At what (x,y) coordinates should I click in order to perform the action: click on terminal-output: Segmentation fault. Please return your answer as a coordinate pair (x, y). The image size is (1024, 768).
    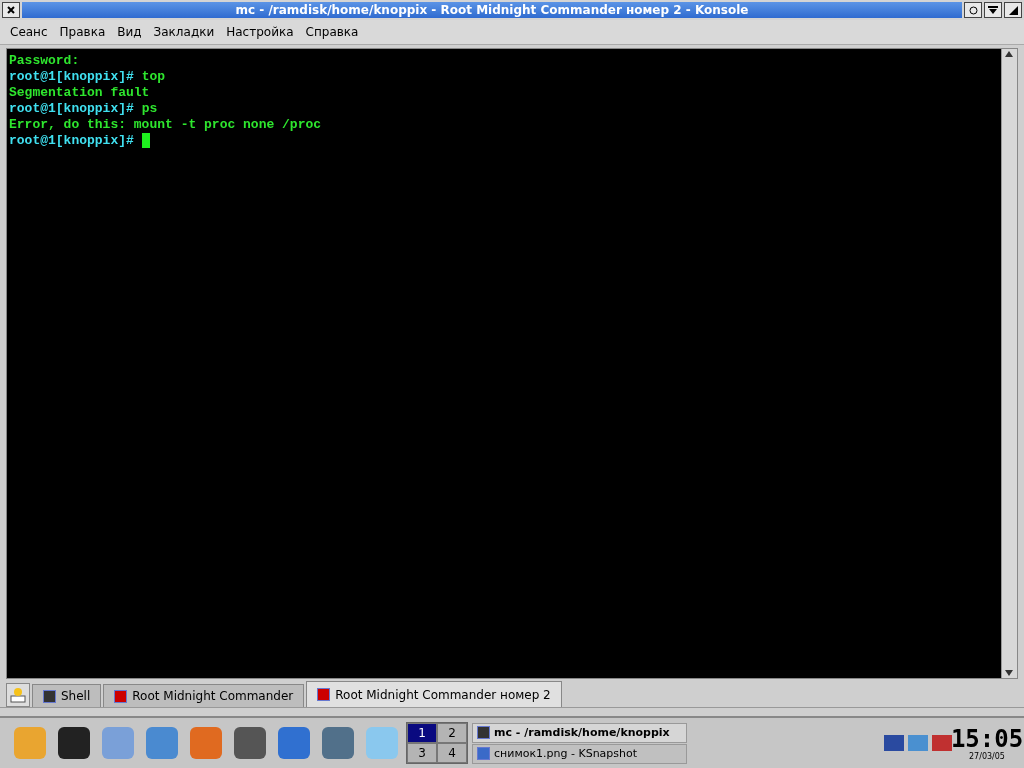
    Looking at the image, I should click on (79, 93).